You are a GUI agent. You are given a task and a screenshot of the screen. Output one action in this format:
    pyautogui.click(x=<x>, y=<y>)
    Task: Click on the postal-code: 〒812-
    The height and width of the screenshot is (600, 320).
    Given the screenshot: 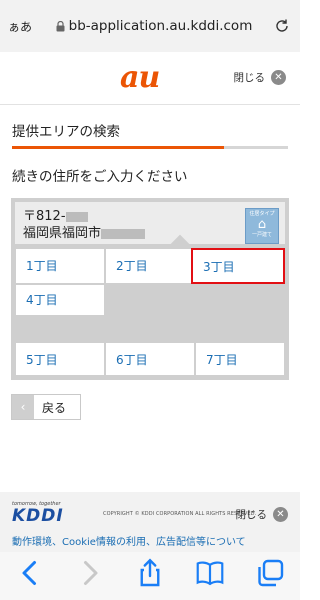 What is the action you would take?
    pyautogui.click(x=44, y=216)
    